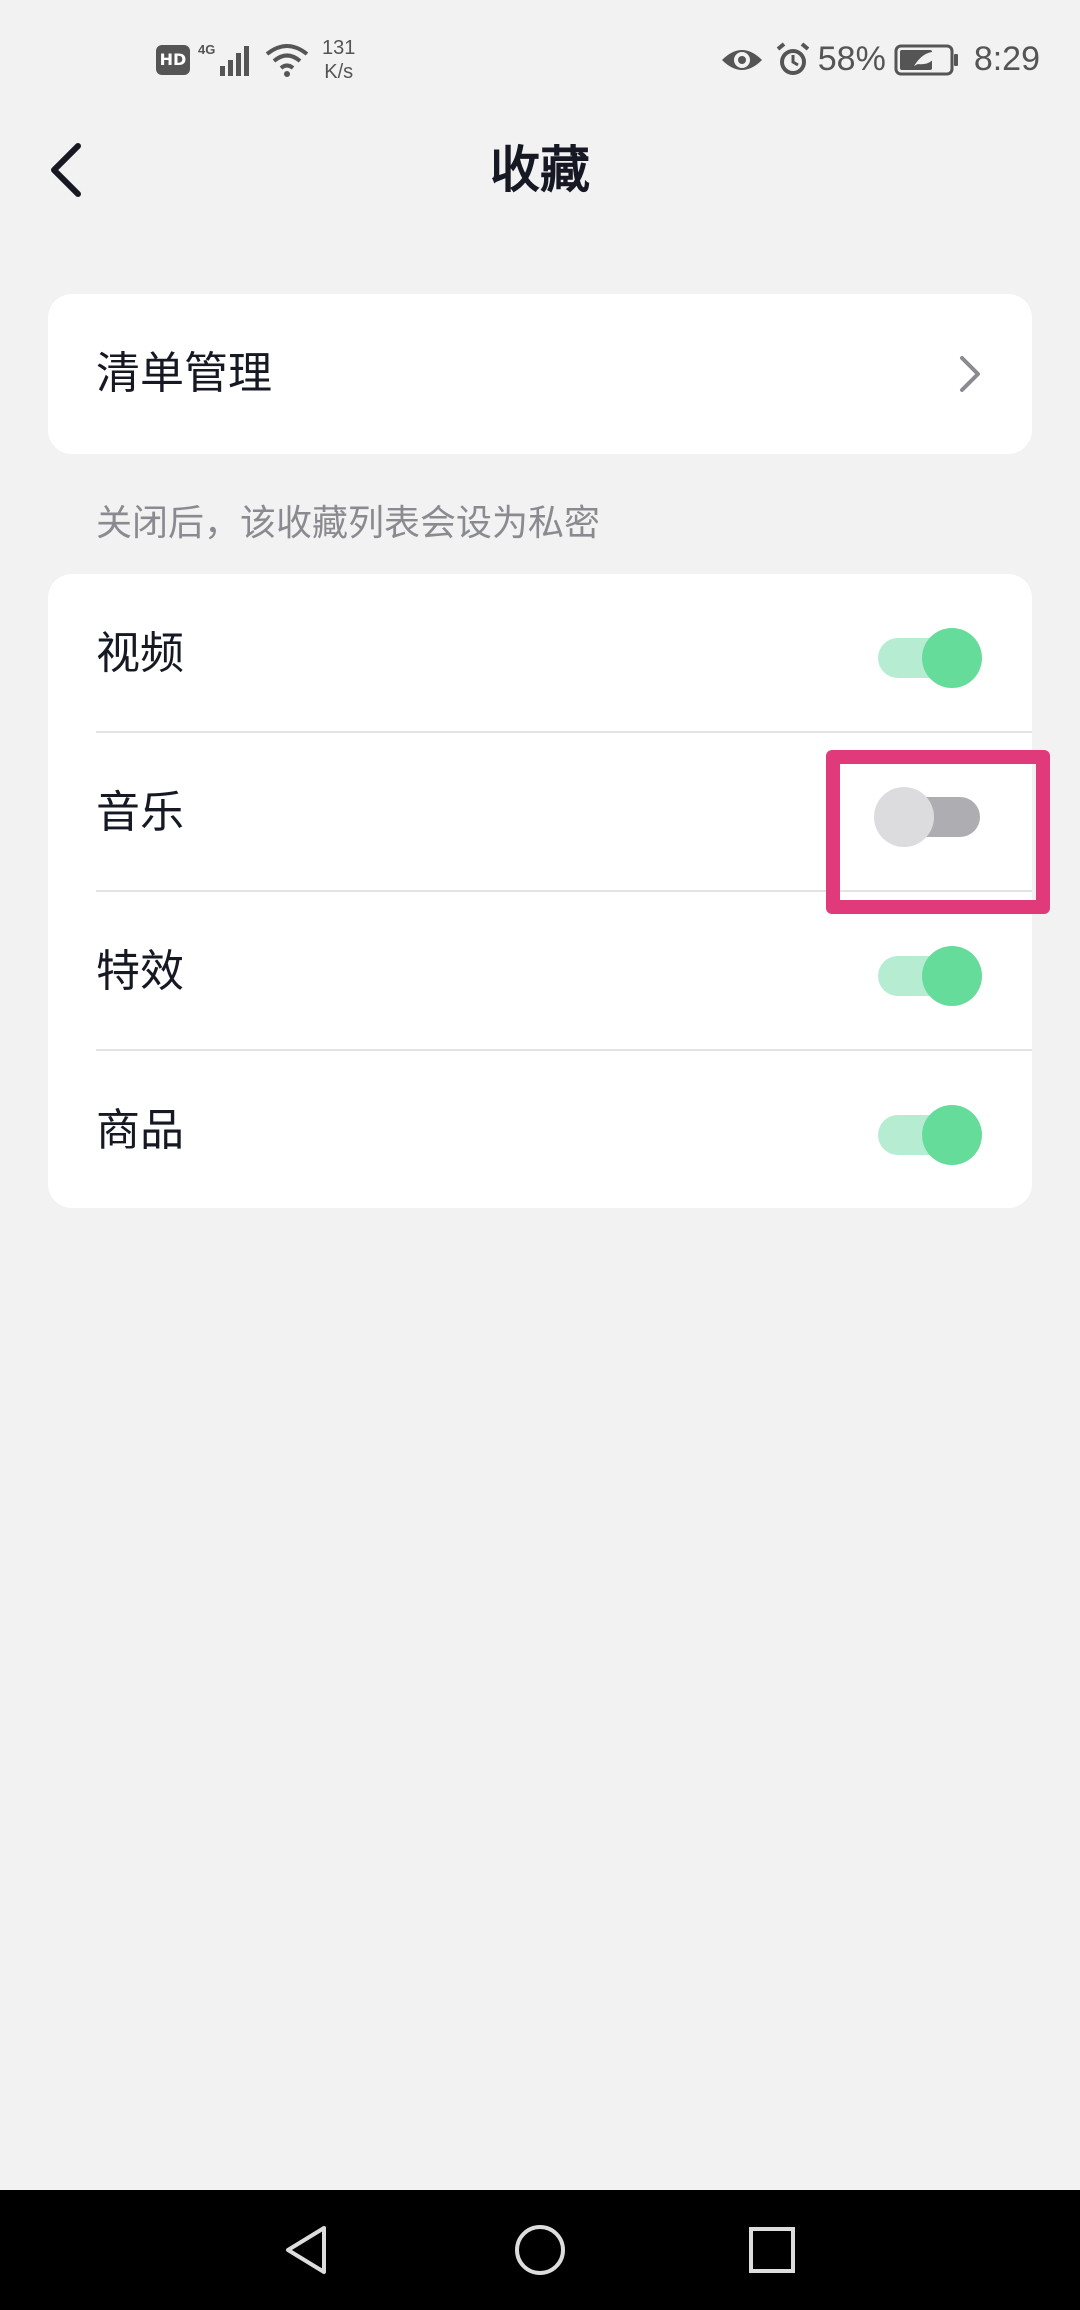 The height and width of the screenshot is (2310, 1080). I want to click on clock: 8:29, so click(1006, 59).